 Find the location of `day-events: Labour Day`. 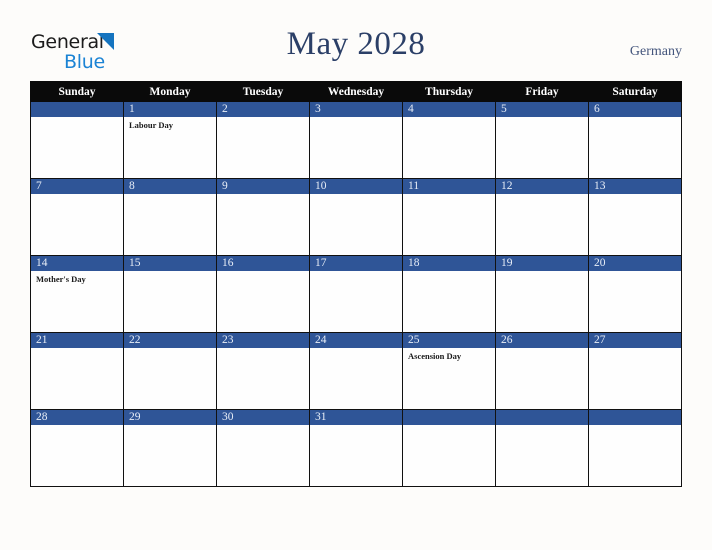

day-events: Labour Day is located at coordinates (170, 124).